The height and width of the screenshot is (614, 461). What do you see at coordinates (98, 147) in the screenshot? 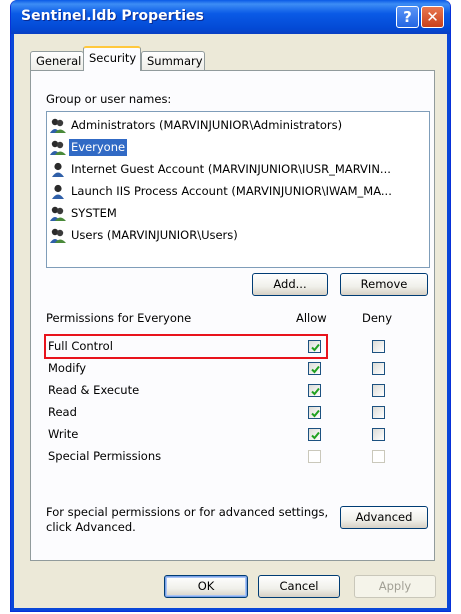
I see `user-name: Everyone` at bounding box center [98, 147].